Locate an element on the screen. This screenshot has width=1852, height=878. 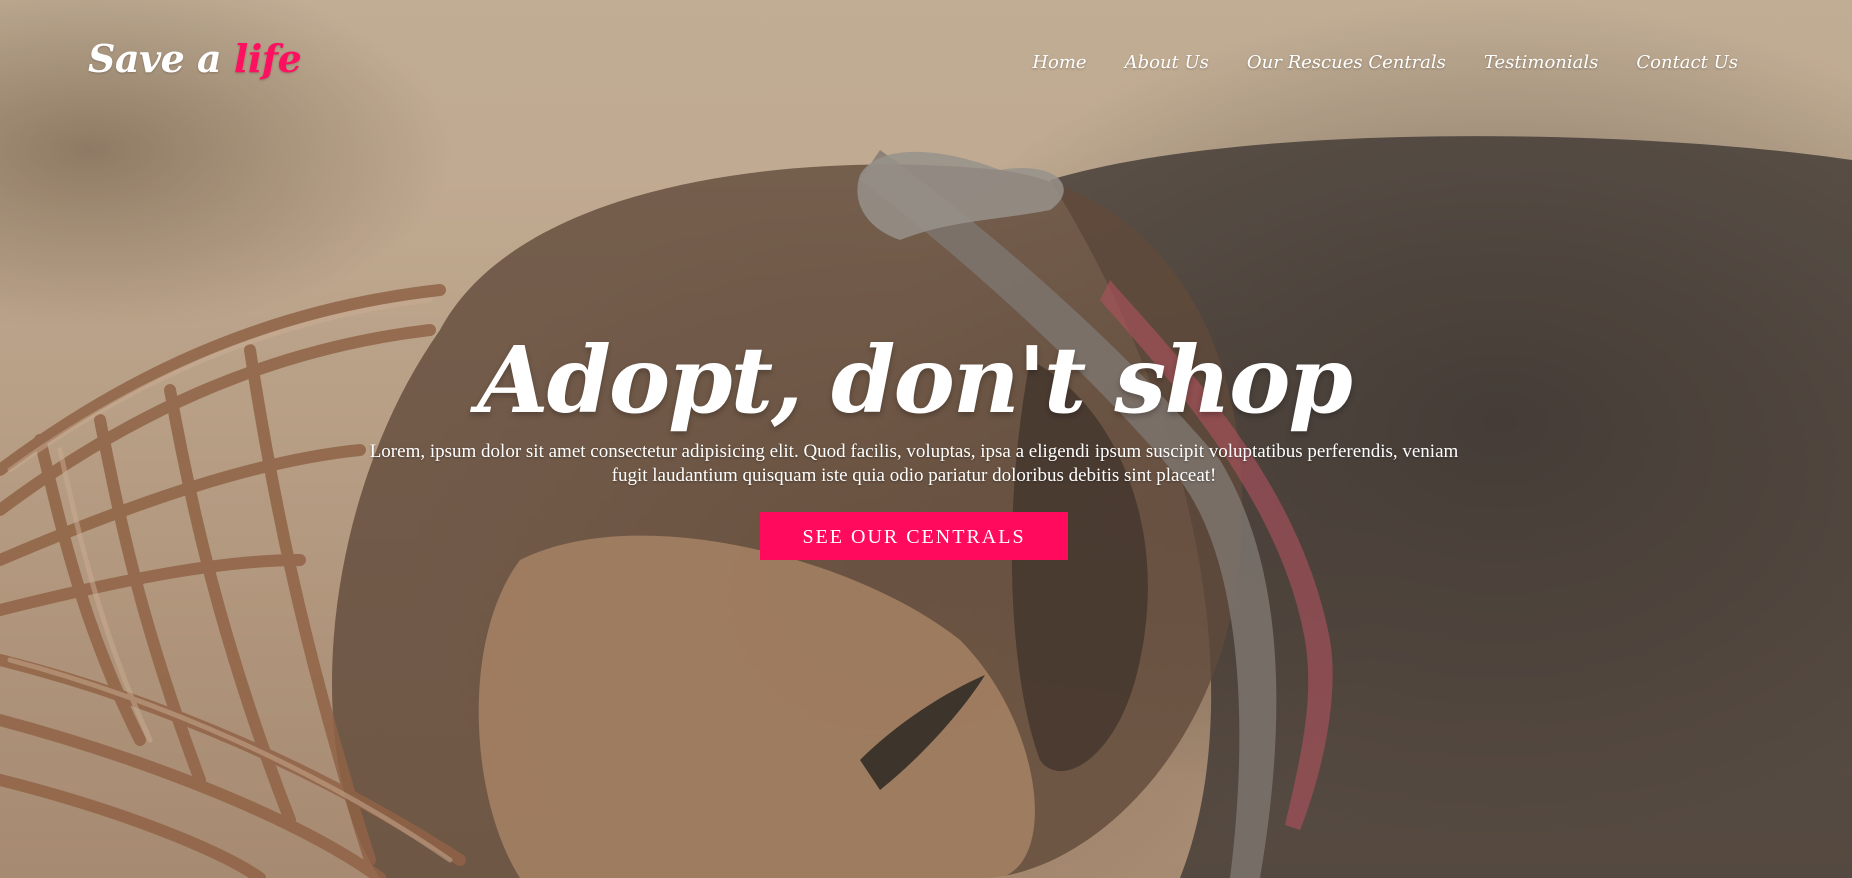
see-our-centrals-button: SEE OUR CENTRALS is located at coordinates (914, 536).